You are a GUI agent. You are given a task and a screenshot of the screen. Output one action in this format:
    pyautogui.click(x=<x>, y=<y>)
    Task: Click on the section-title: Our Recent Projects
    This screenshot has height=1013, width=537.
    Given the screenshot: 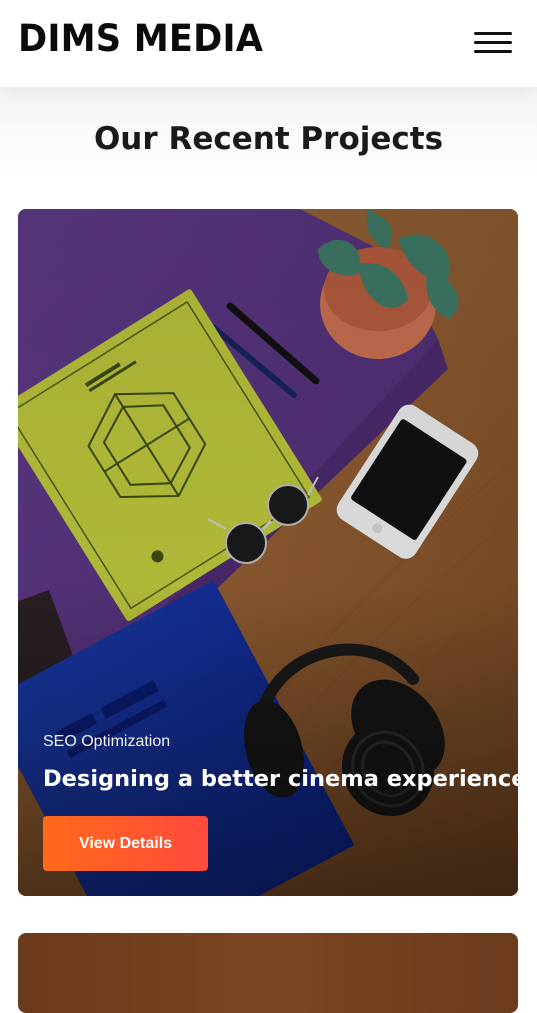 What is the action you would take?
    pyautogui.click(x=268, y=139)
    